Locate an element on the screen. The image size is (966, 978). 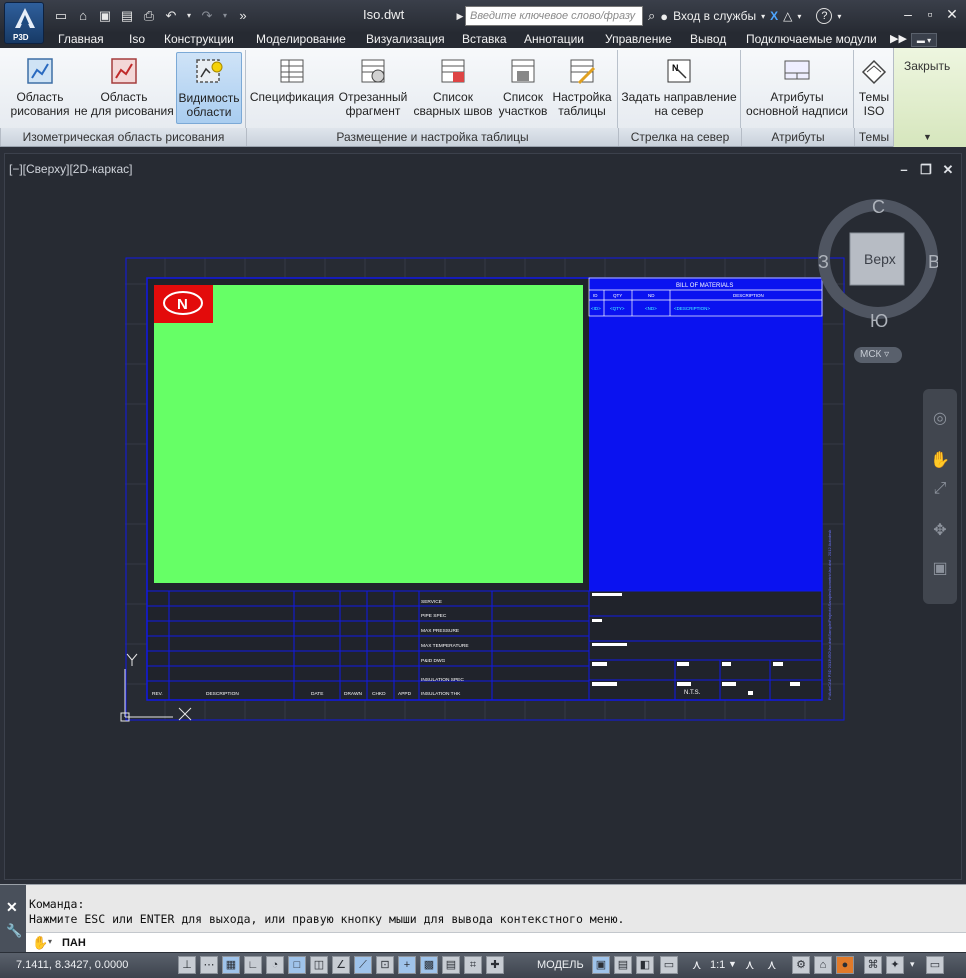
annotation-monitor-icon: ✚ is located at coordinates (495, 965).